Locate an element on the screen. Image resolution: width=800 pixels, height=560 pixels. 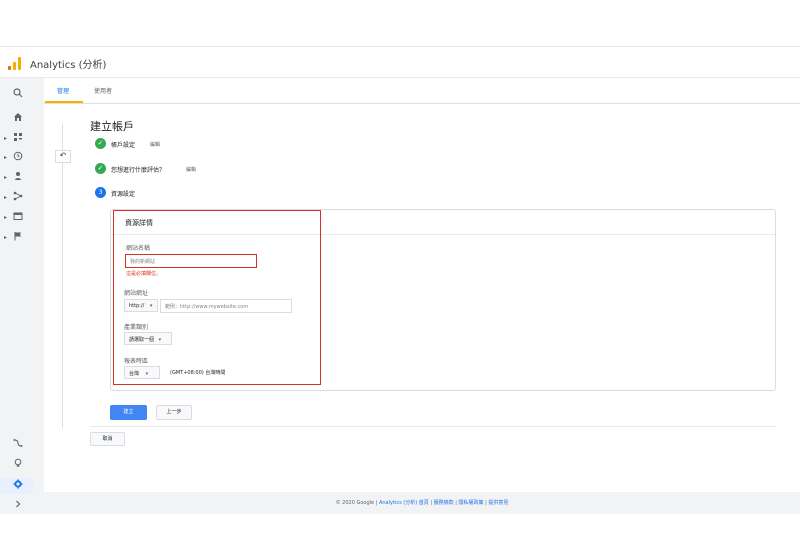
page-title: 建立帳戶 is located at coordinates (112, 126).